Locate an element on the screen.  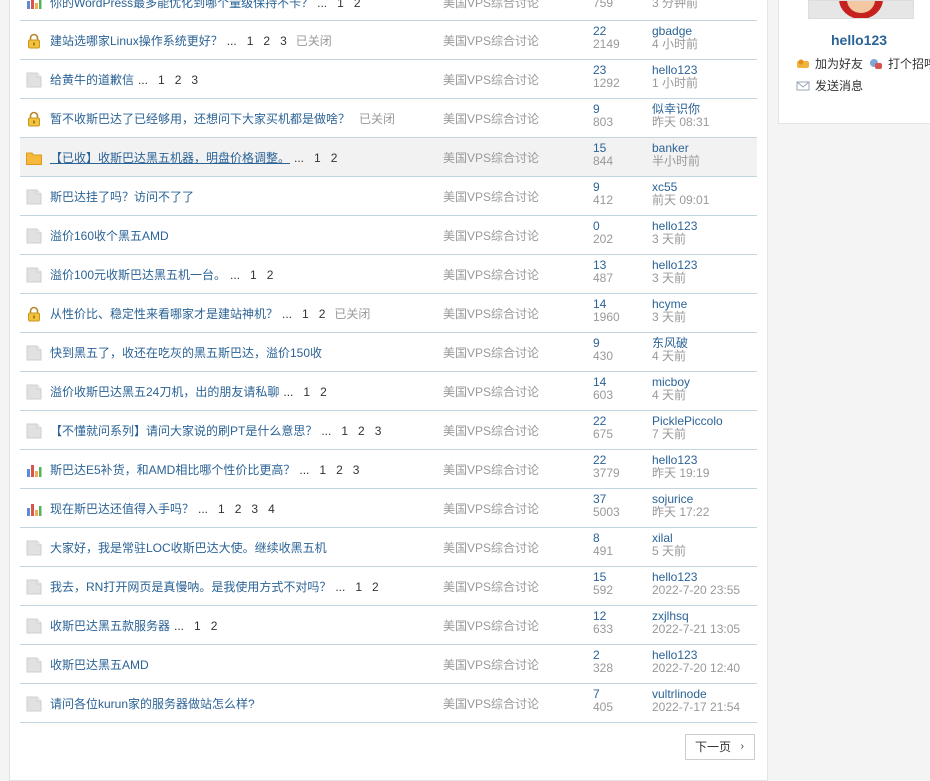
last-post-time: 7 天前 is located at coordinates (687, 434).